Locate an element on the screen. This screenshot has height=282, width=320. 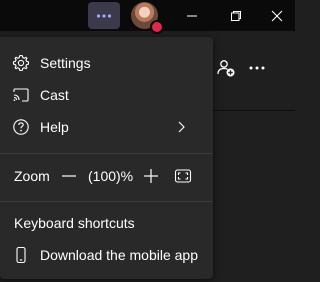
zoom-value: (100)% is located at coordinates (111, 176).